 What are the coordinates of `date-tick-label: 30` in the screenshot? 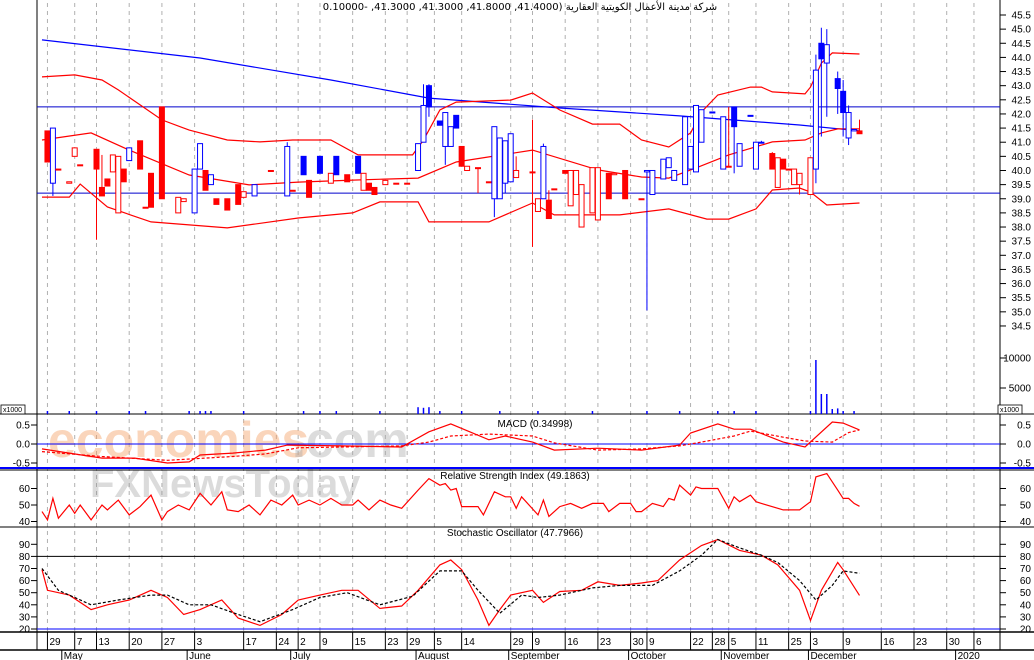 It's located at (955, 642).